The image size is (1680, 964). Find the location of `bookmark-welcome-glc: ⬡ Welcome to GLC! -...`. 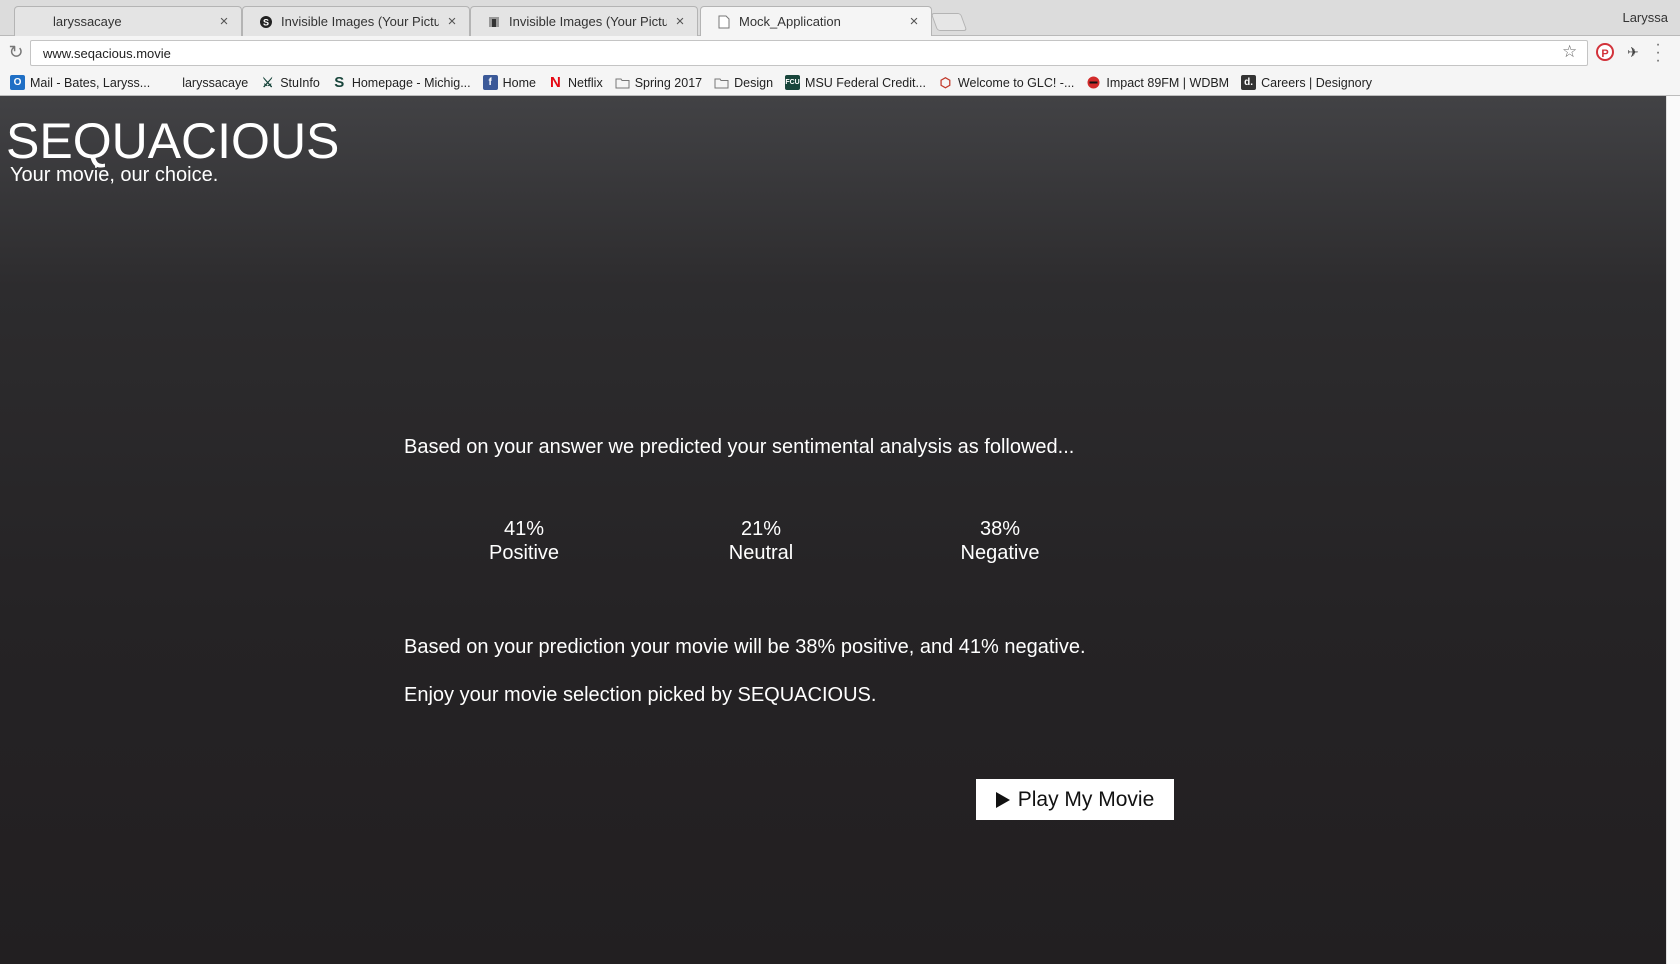

bookmark-welcome-glc: ⬡ Welcome to GLC! -... is located at coordinates (1006, 82).